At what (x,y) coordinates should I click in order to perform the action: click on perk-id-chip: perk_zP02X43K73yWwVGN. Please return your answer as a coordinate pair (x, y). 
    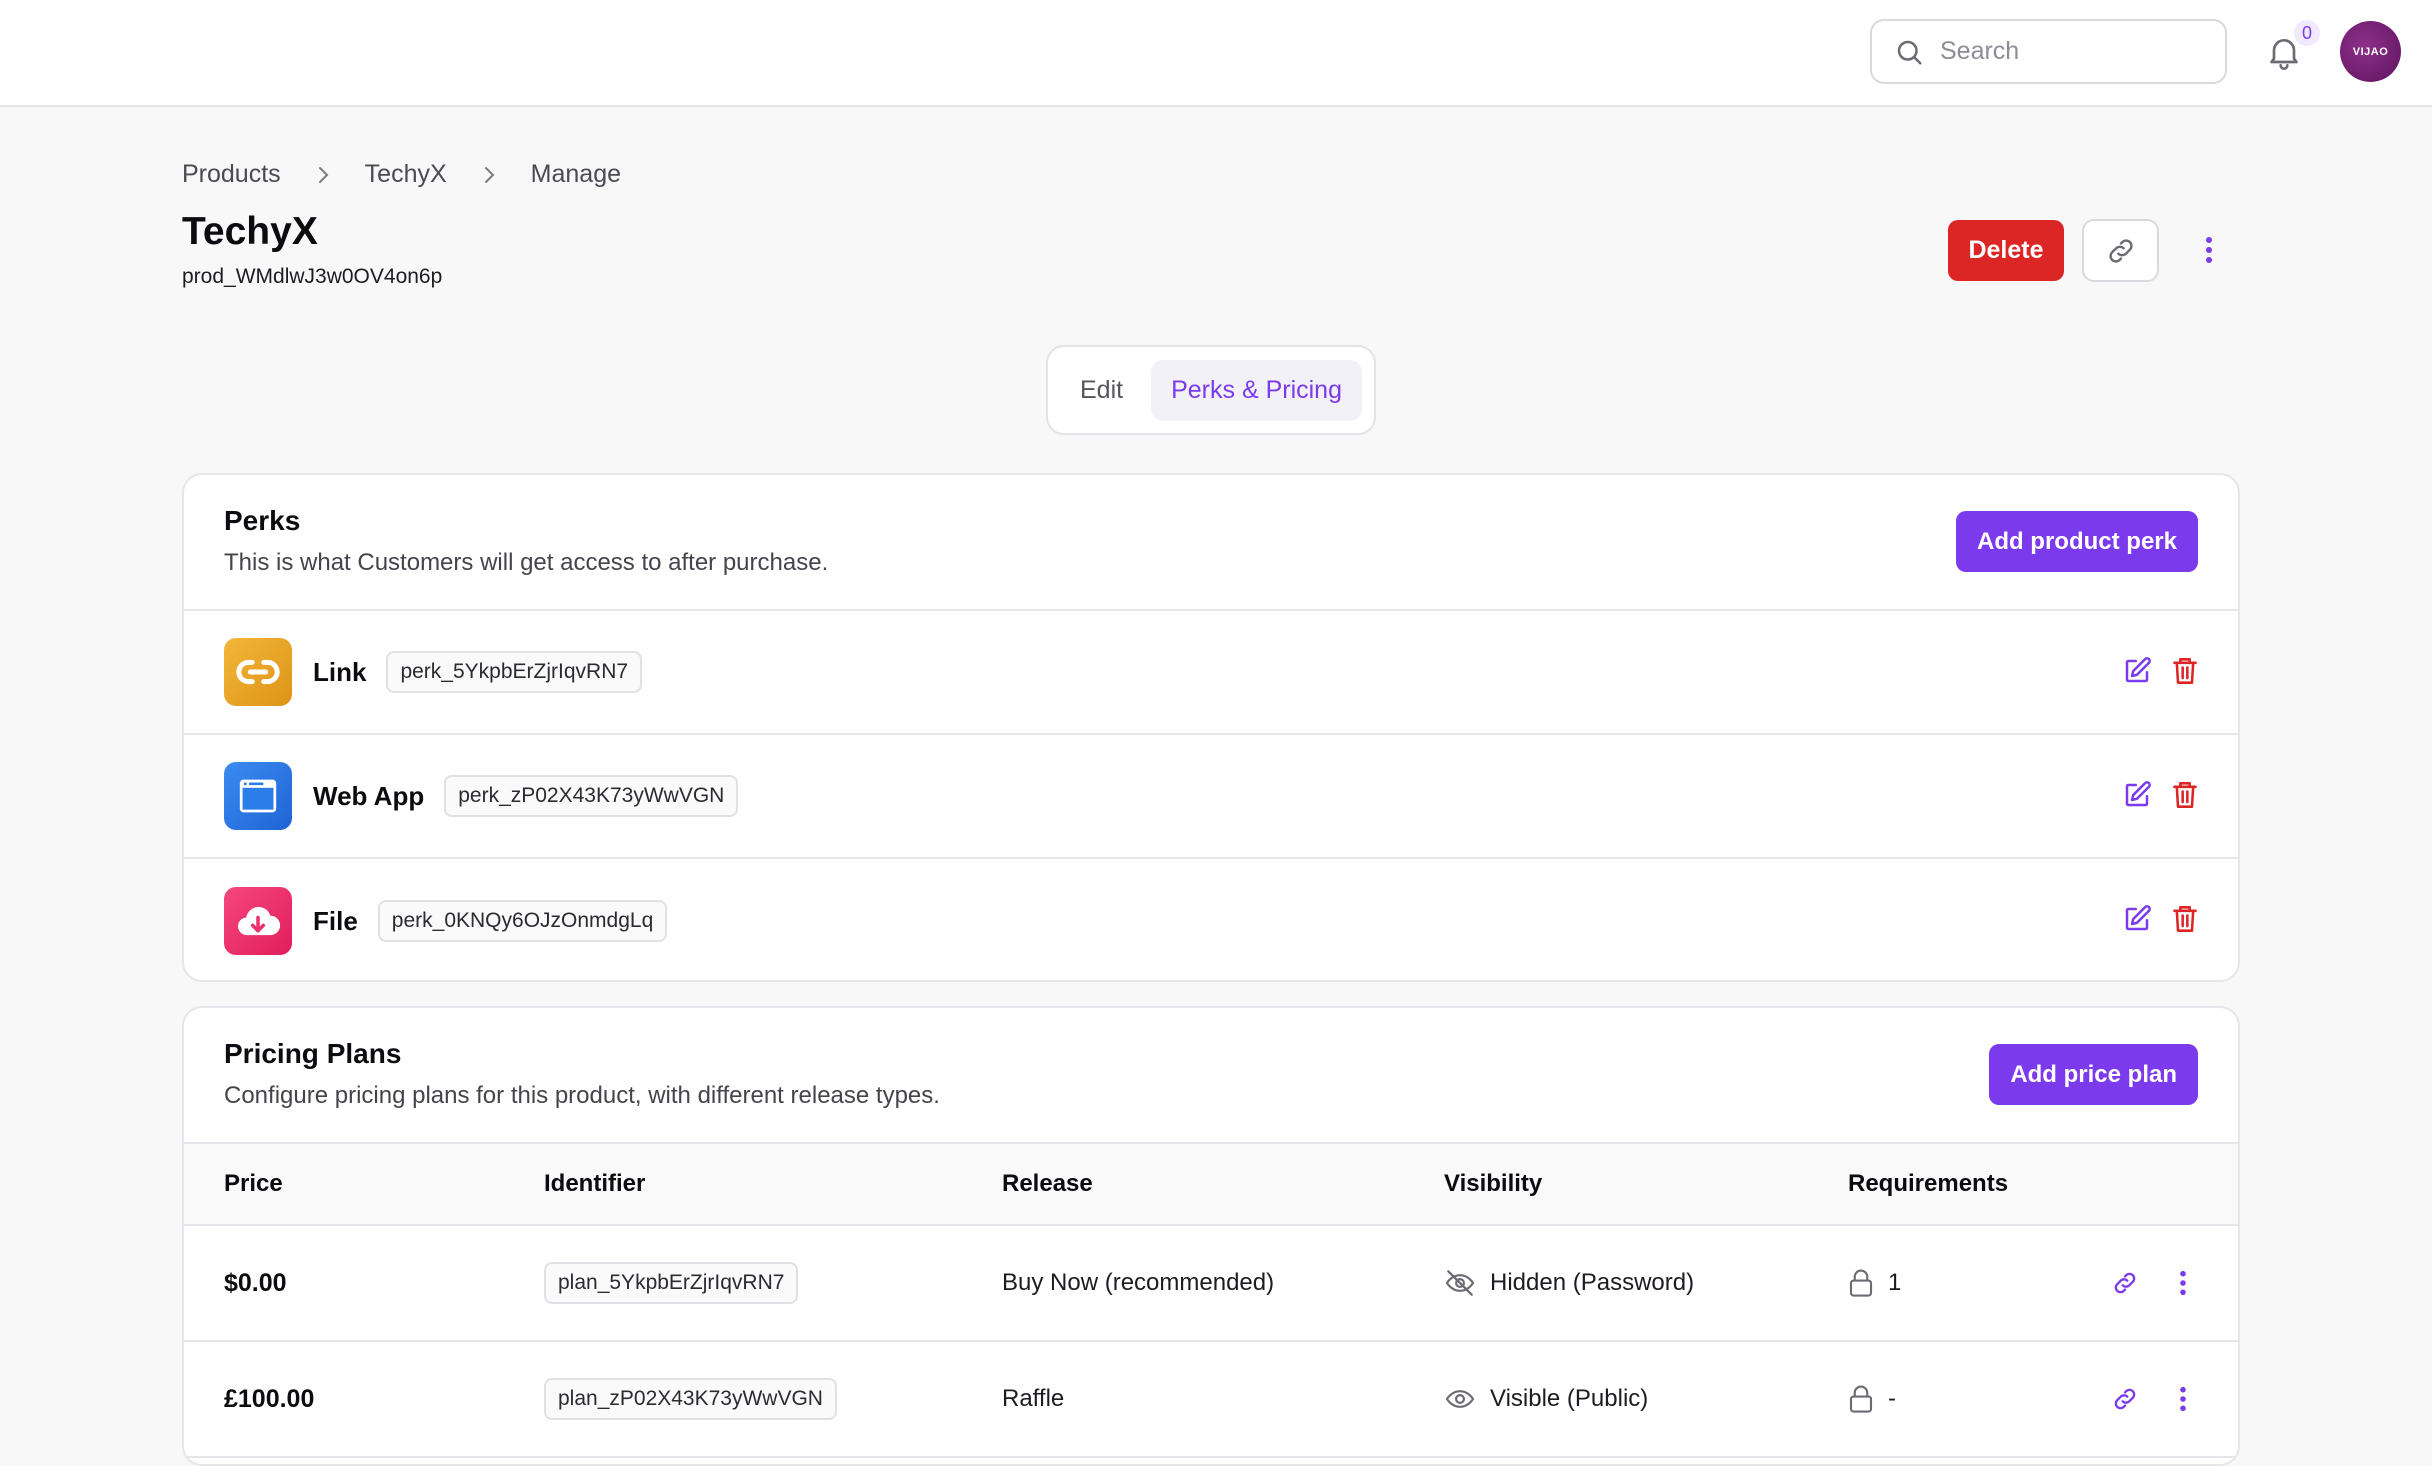
    Looking at the image, I should click on (591, 796).